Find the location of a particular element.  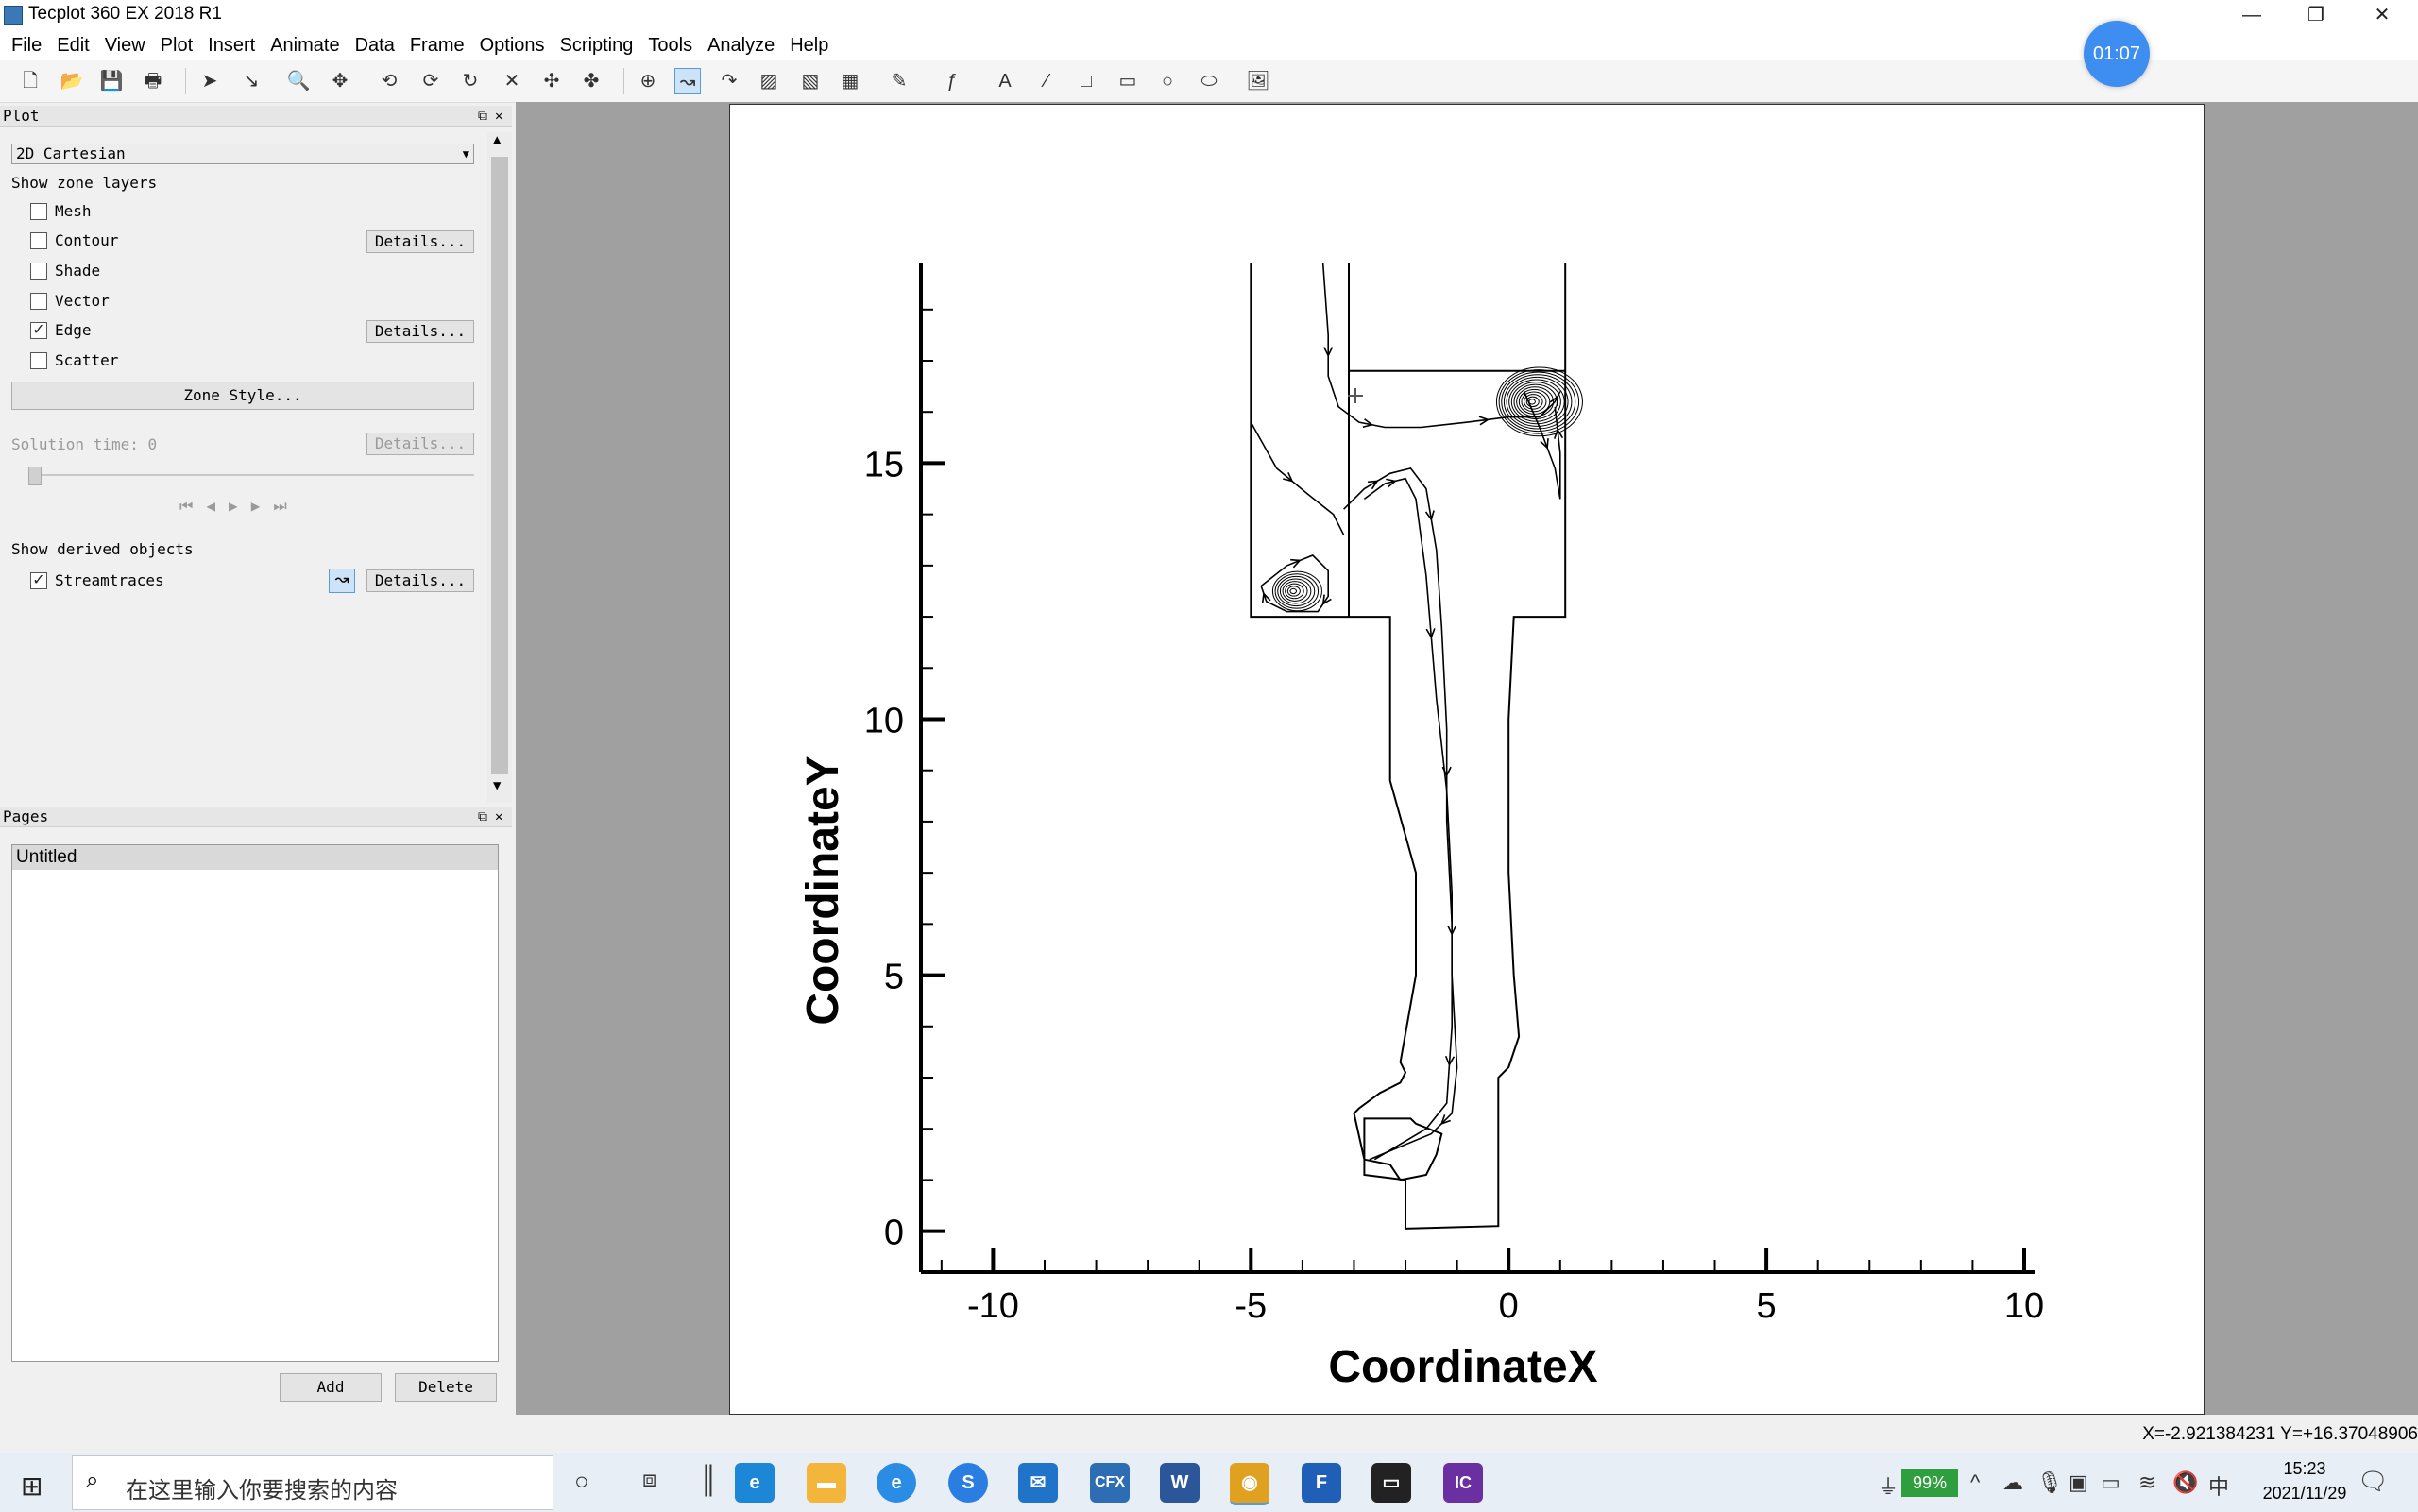

minimize-button: — is located at coordinates (2252, 15).